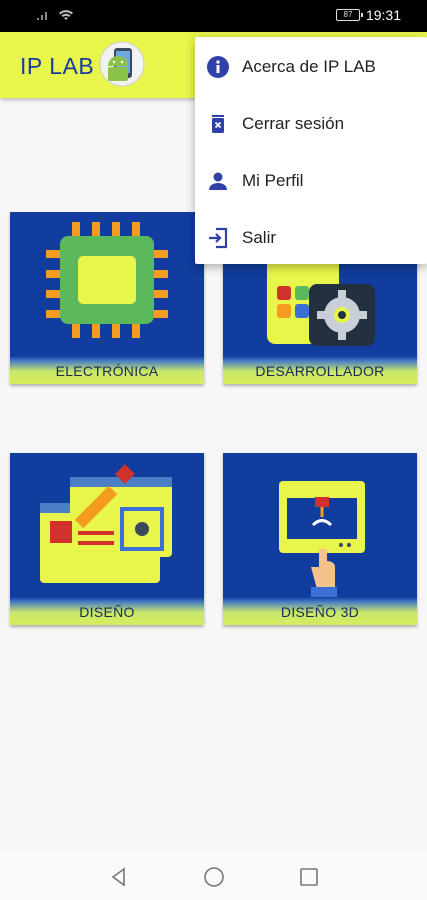  I want to click on menu-item-label: Cerrar sesión, so click(293, 123).